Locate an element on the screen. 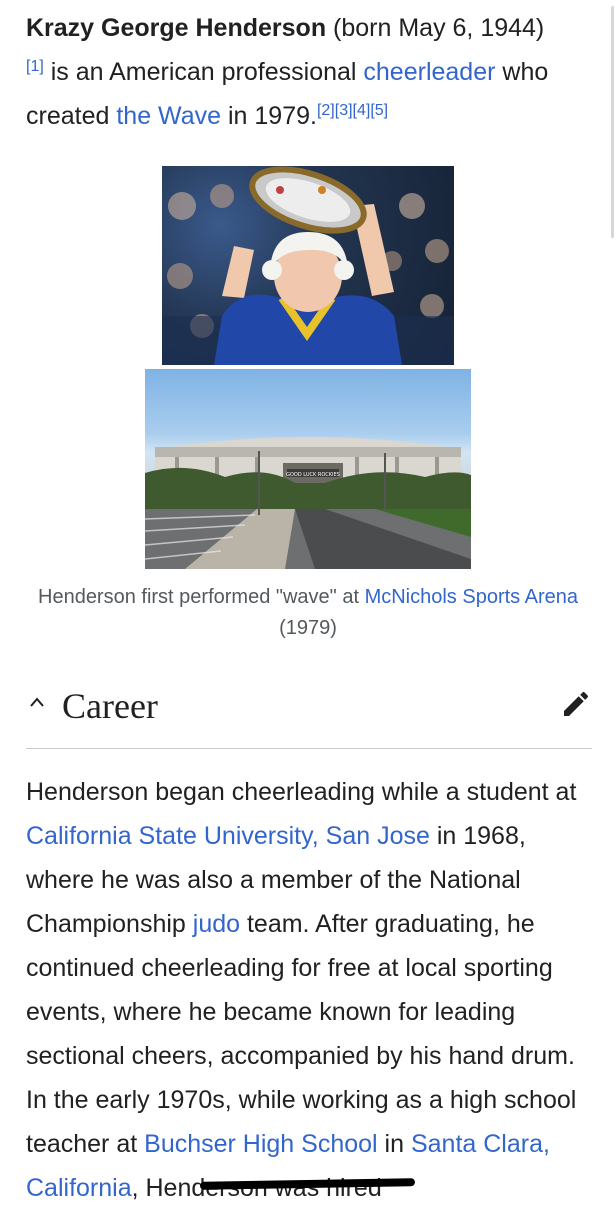 The height and width of the screenshot is (1210, 616). chevron-up-icon is located at coordinates (37, 703).